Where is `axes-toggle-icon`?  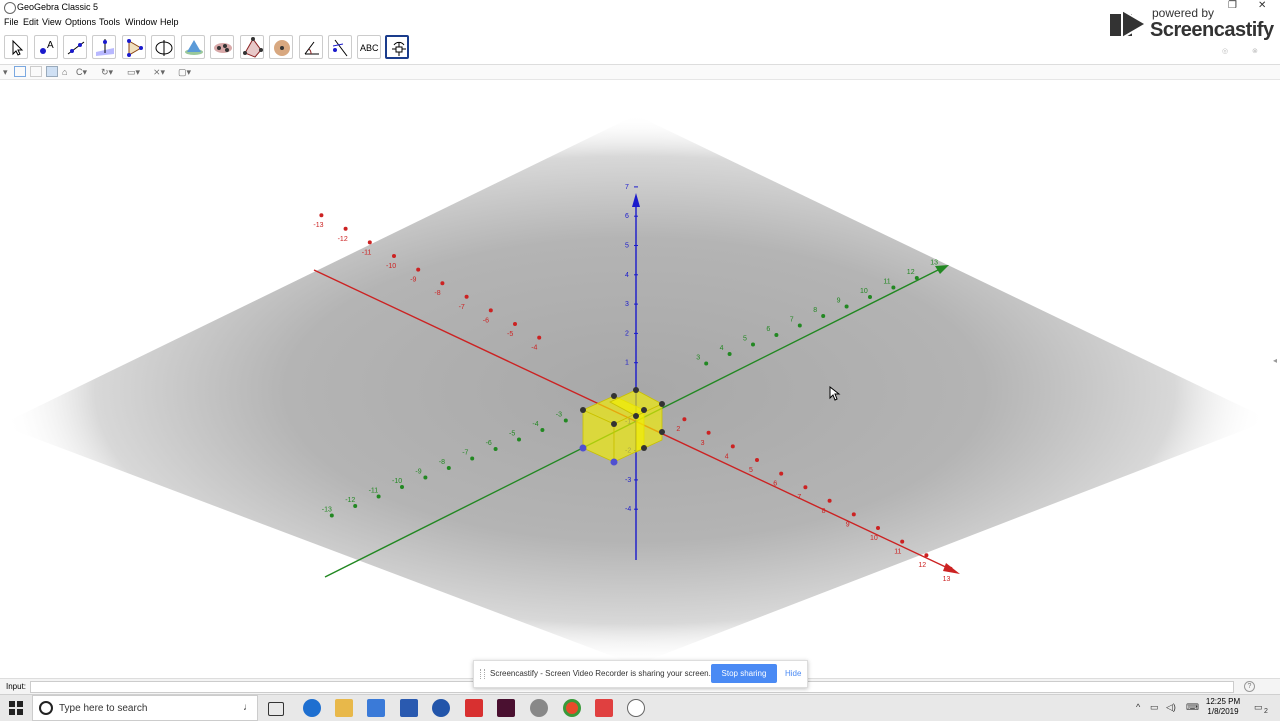
axes-toggle-icon is located at coordinates (20, 71).